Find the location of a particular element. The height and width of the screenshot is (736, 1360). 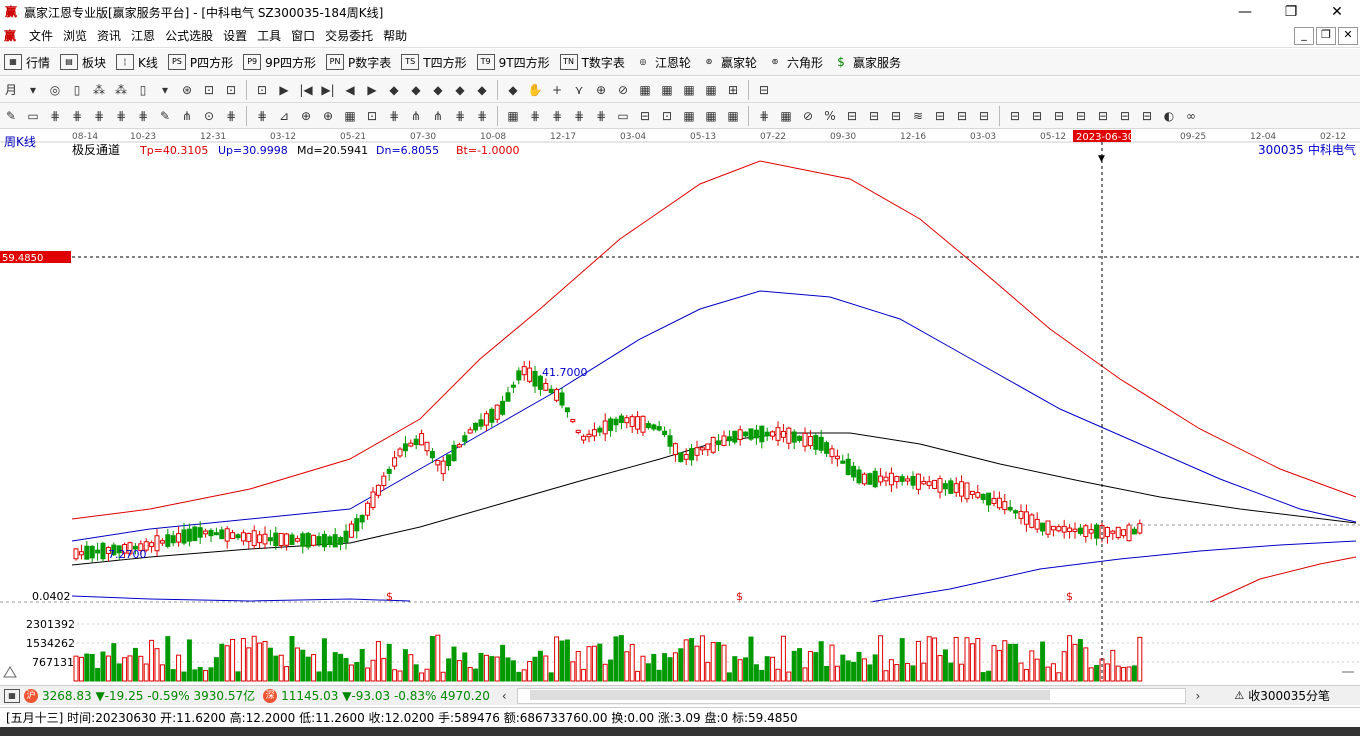

toolbar1-tool-27-icon: ⊘ is located at coordinates (623, 90).